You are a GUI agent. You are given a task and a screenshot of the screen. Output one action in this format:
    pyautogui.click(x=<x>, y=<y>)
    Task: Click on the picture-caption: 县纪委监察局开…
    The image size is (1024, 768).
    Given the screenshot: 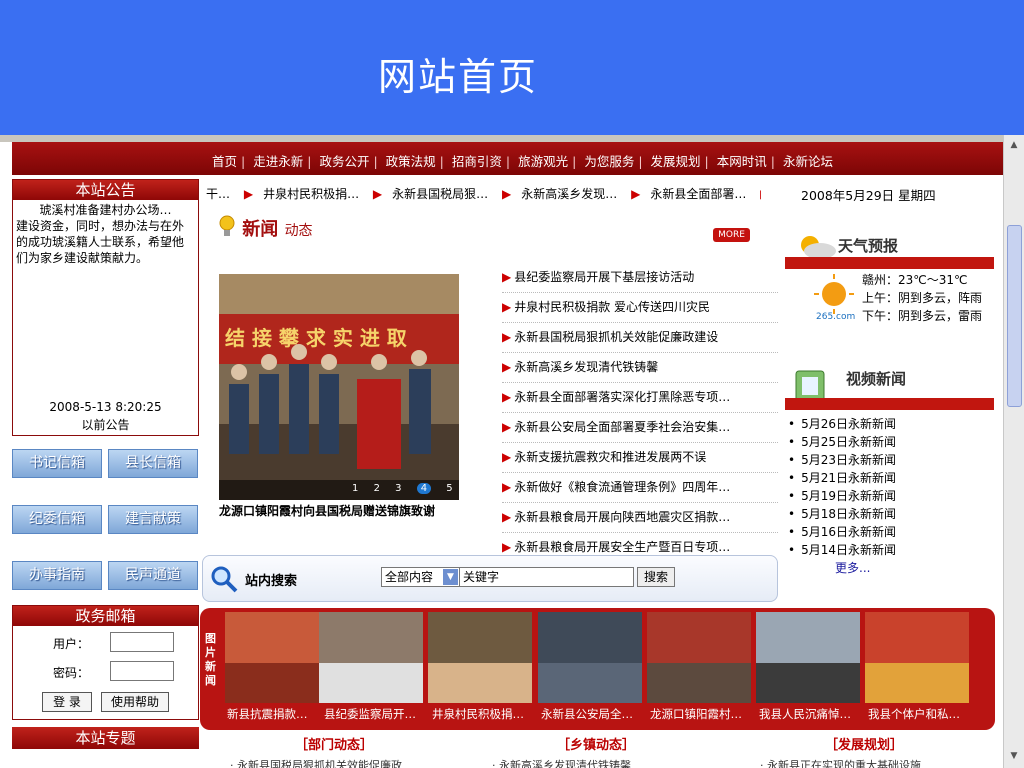 What is the action you would take?
    pyautogui.click(x=370, y=714)
    